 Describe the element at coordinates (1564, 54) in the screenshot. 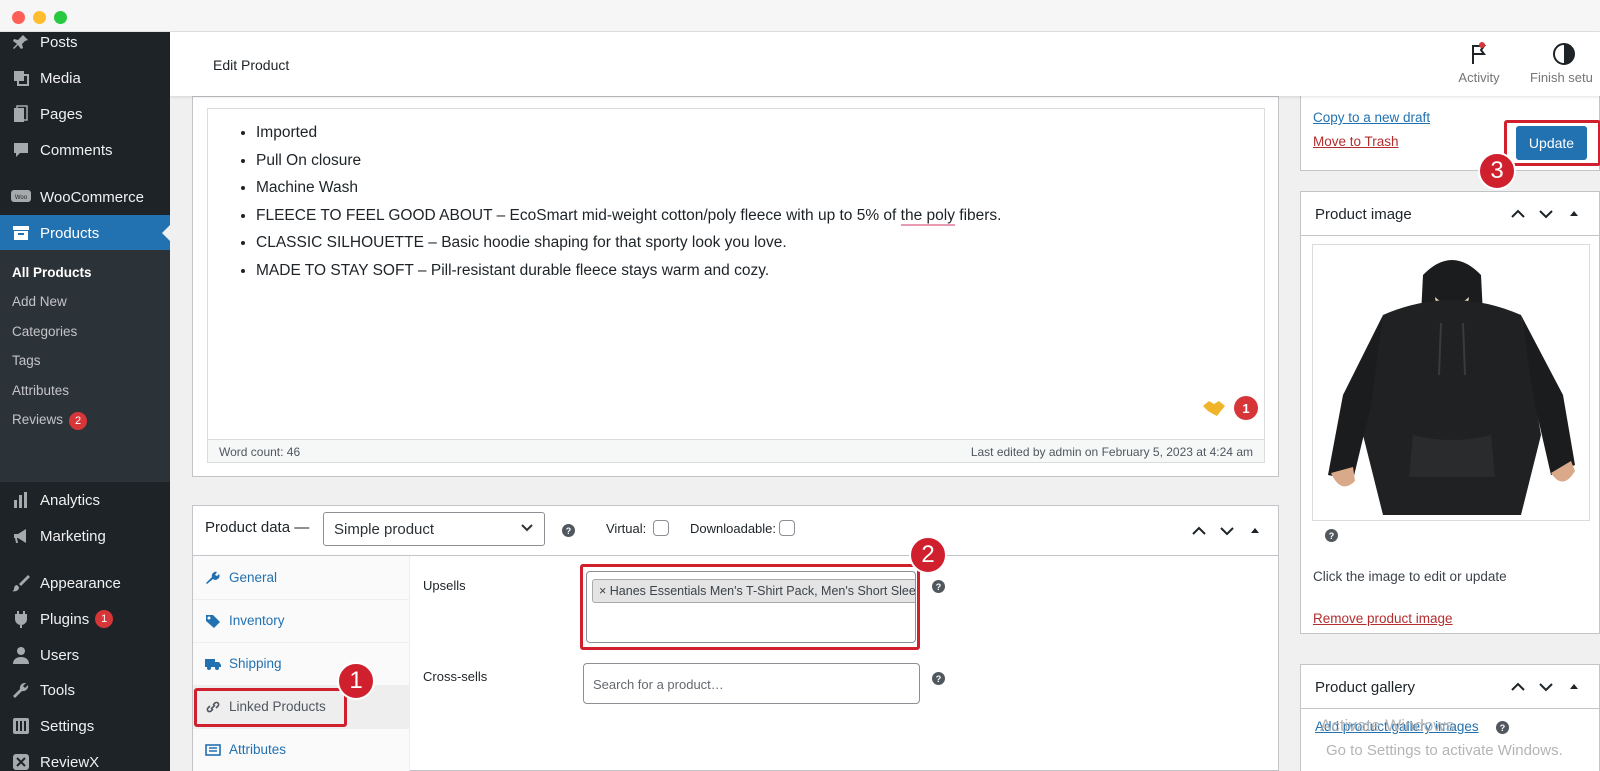

I see `half-circle-icon` at that location.